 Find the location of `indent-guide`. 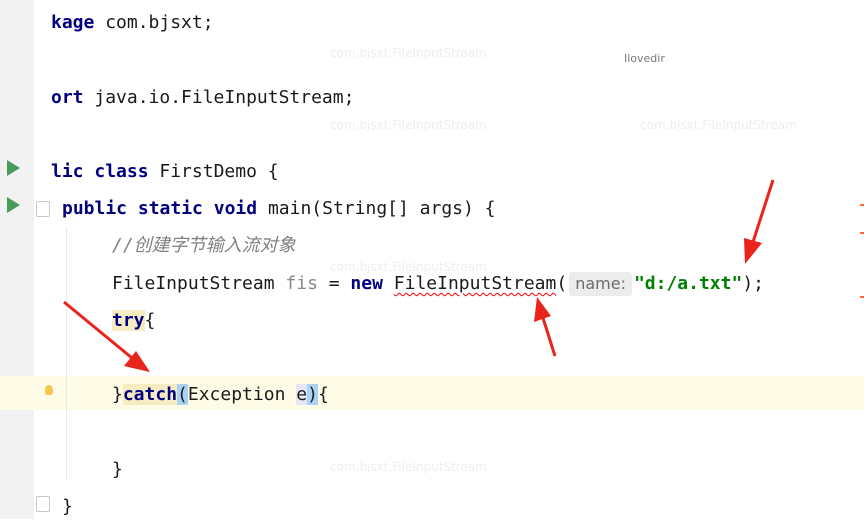

indent-guide is located at coordinates (66, 354).